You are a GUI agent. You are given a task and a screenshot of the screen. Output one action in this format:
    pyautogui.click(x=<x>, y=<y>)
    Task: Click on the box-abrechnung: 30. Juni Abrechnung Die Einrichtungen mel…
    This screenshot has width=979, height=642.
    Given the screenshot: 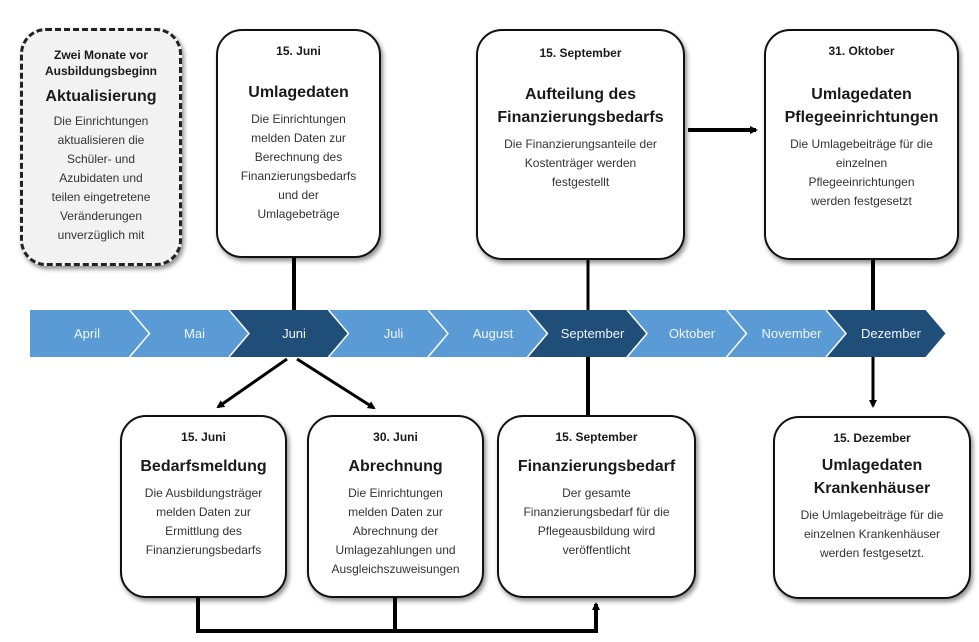 What is the action you would take?
    pyautogui.click(x=395, y=506)
    